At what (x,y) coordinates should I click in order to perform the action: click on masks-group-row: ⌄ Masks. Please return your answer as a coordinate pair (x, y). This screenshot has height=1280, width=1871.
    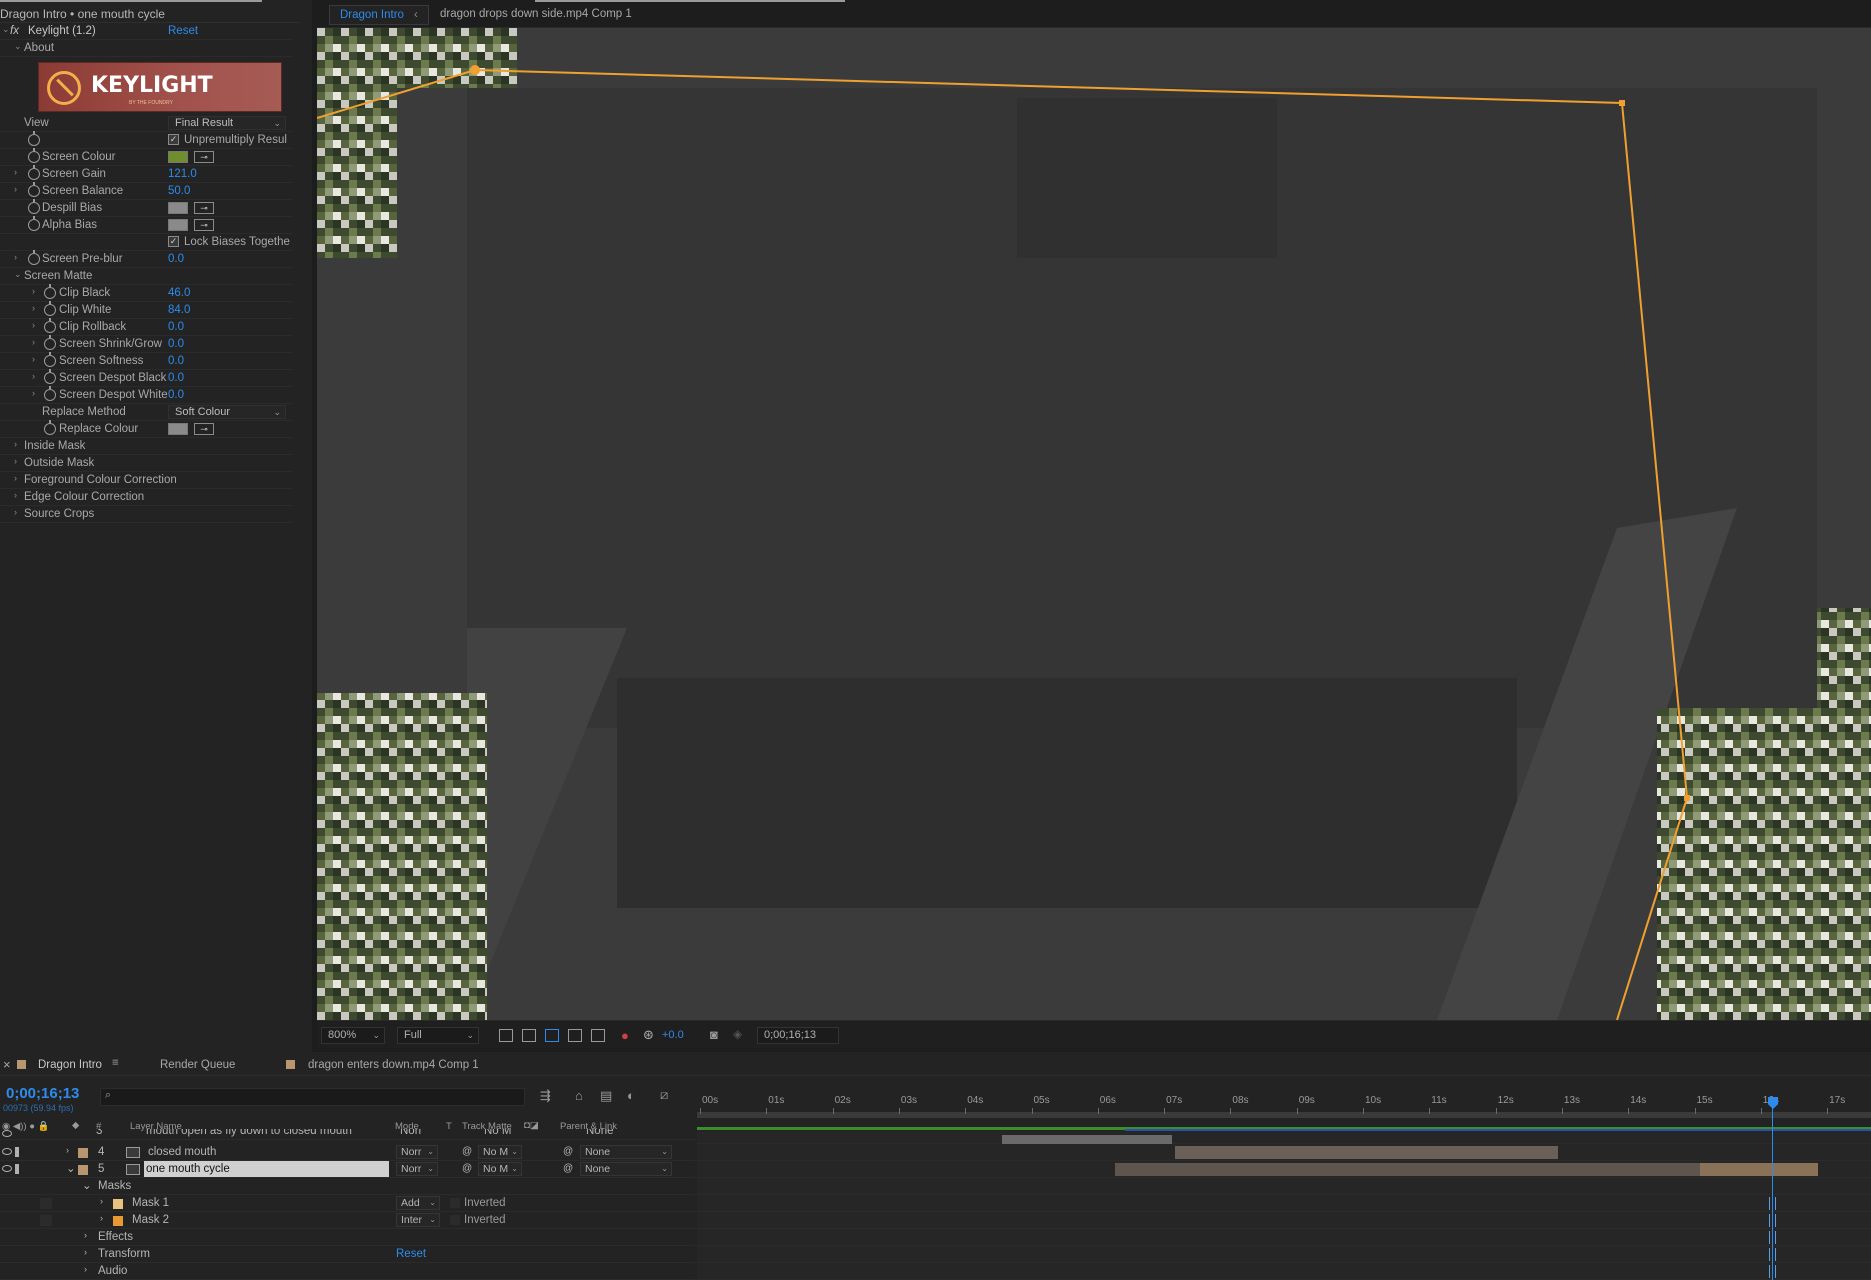
    Looking at the image, I should click on (347, 1186).